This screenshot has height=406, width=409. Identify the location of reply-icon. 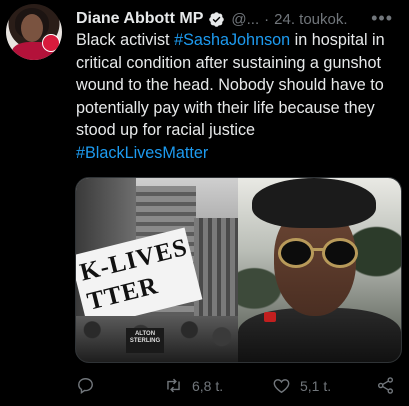
(85, 386).